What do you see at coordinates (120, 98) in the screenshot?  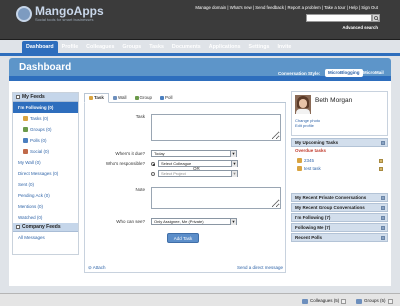 I see `tab-wall: Wall` at bounding box center [120, 98].